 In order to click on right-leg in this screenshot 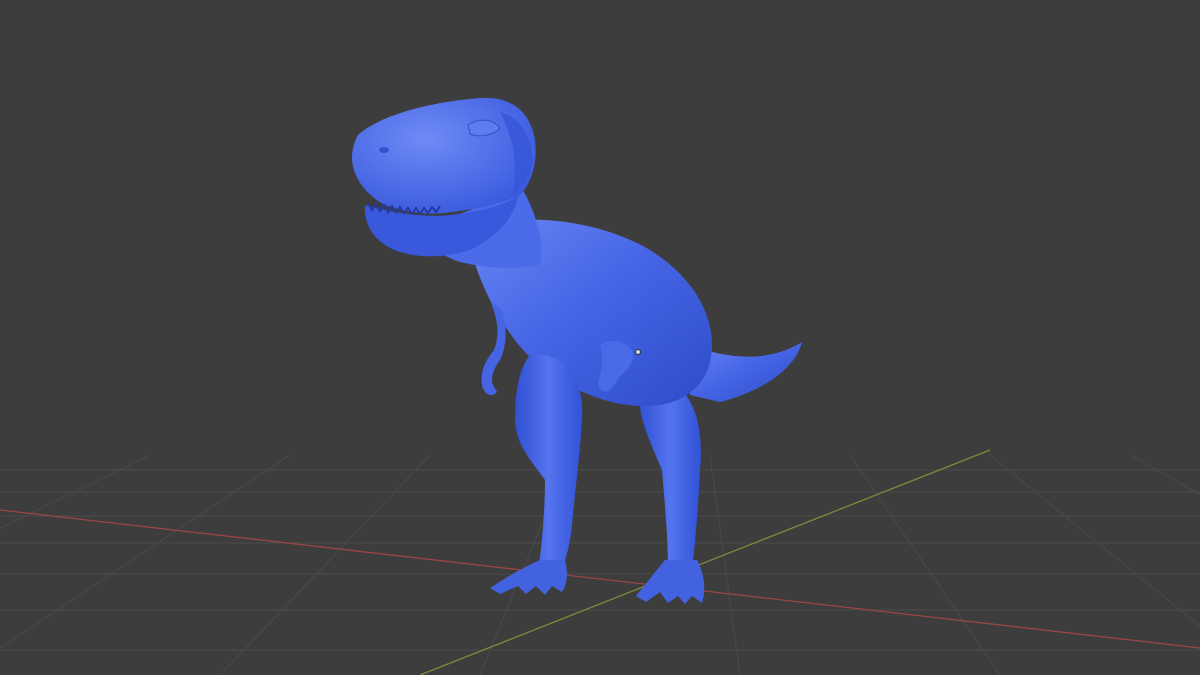, I will do `click(670, 474)`.